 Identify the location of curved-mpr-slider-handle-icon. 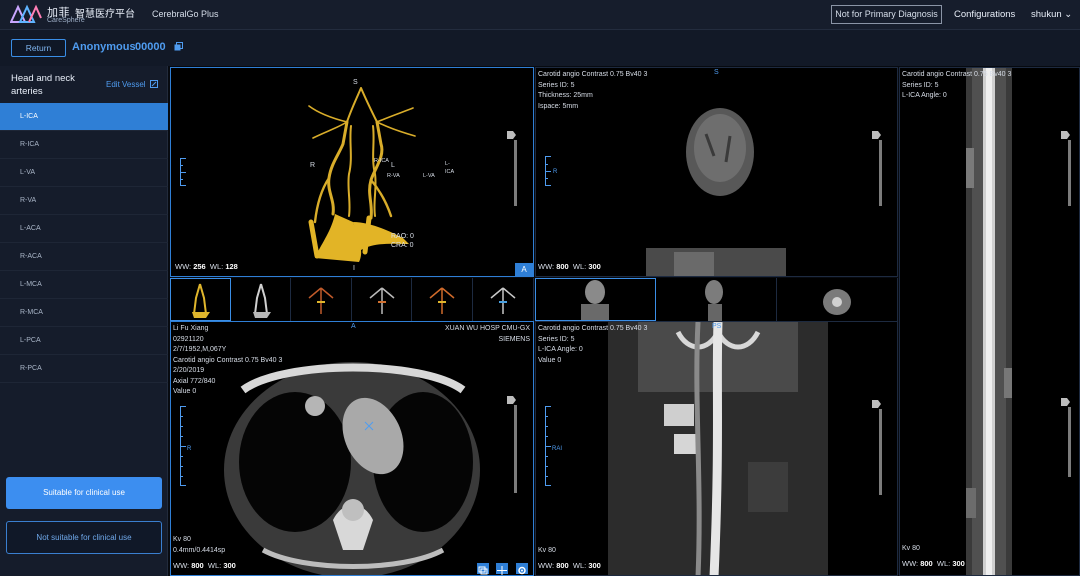
(876, 404).